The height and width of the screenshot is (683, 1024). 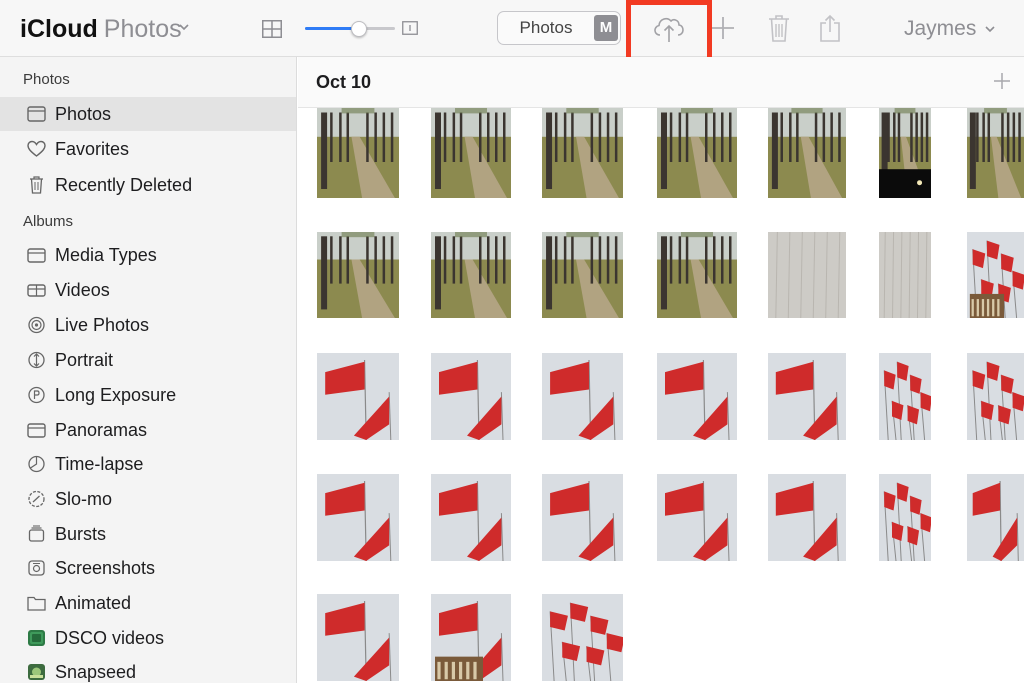 What do you see at coordinates (106, 255) in the screenshot?
I see `sidebar-item-label: Media Types` at bounding box center [106, 255].